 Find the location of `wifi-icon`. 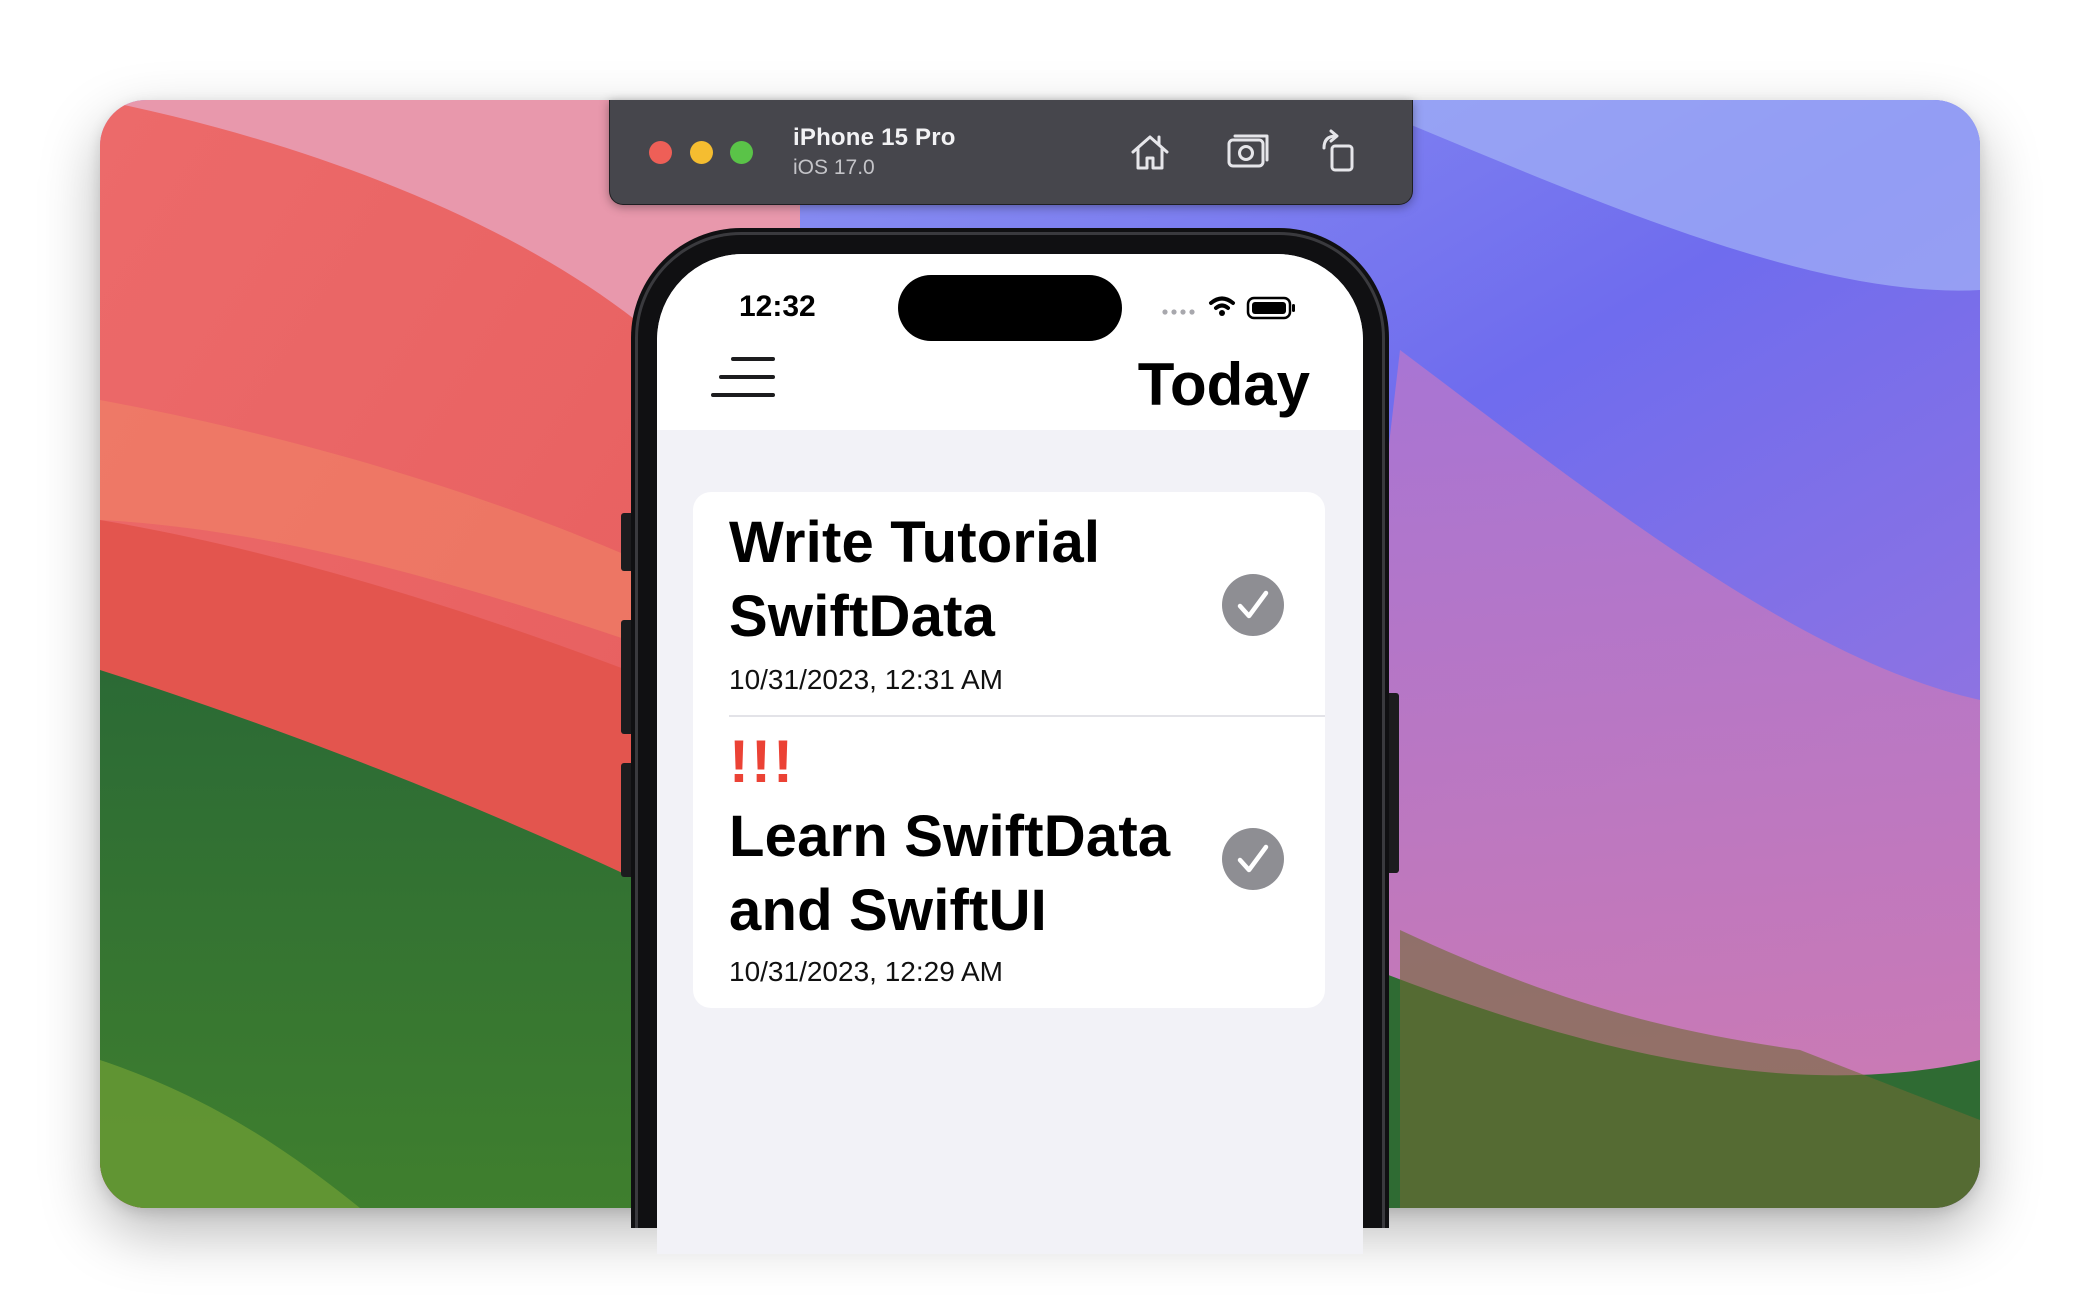

wifi-icon is located at coordinates (1222, 303).